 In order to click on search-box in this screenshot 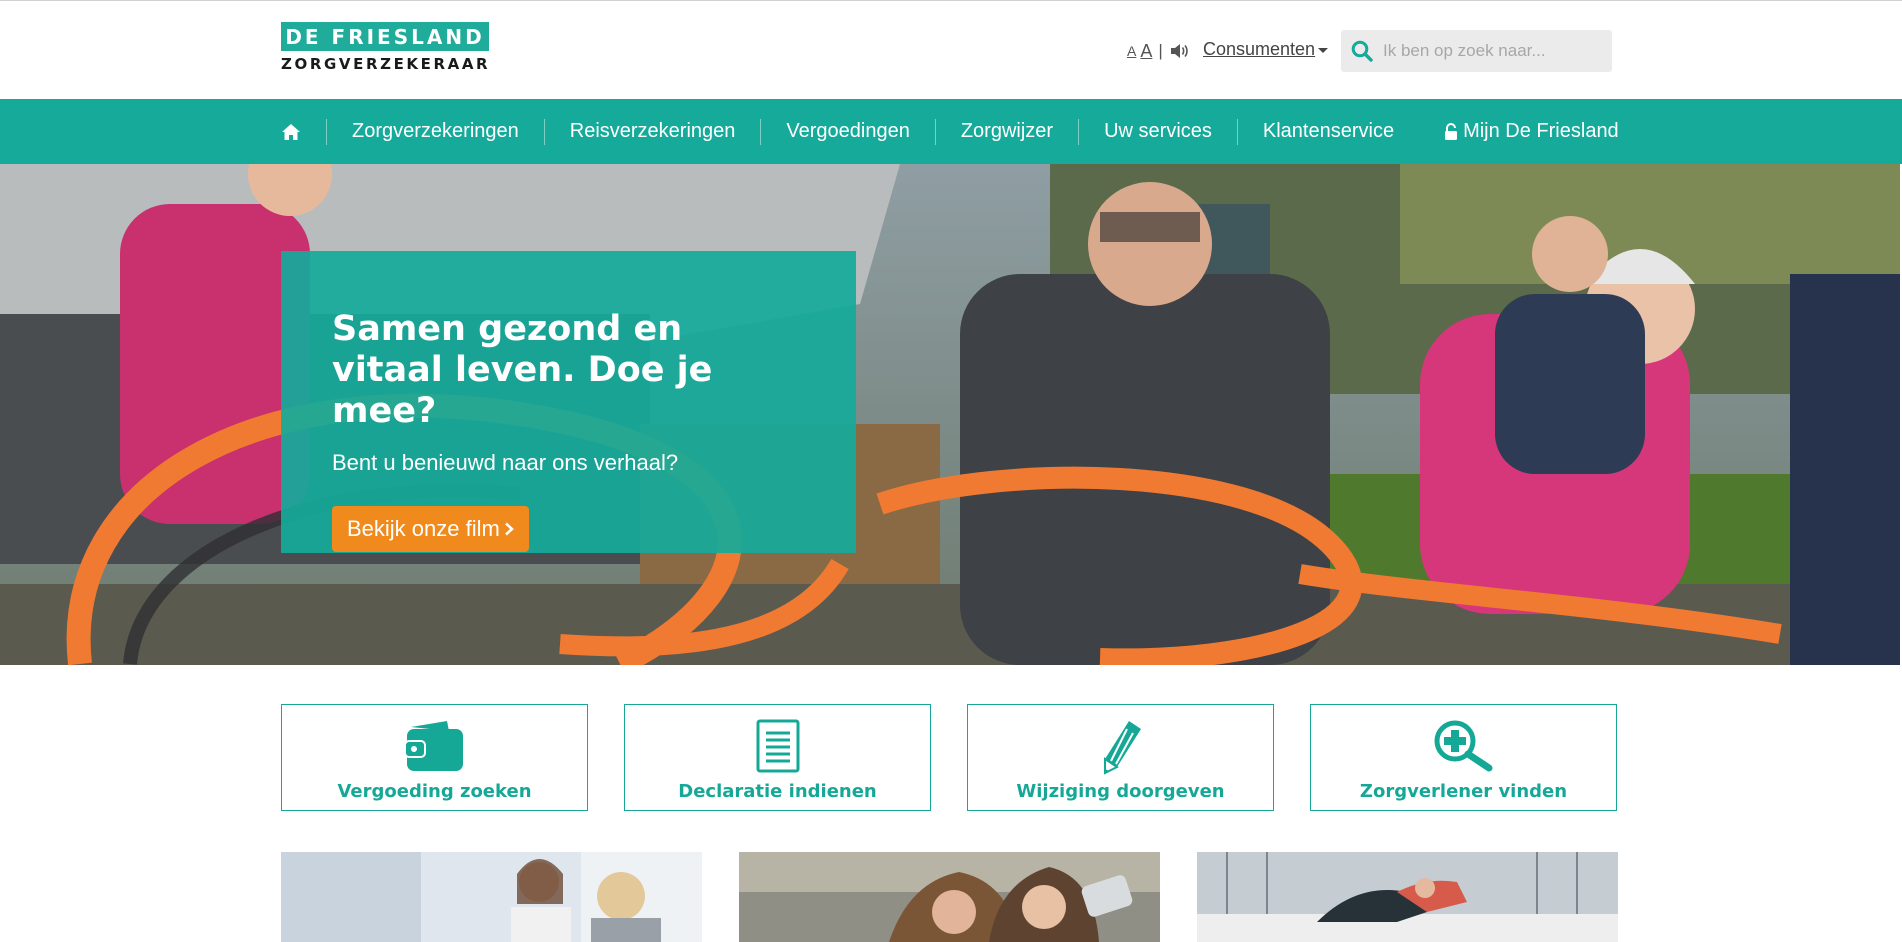, I will do `click(1476, 51)`.